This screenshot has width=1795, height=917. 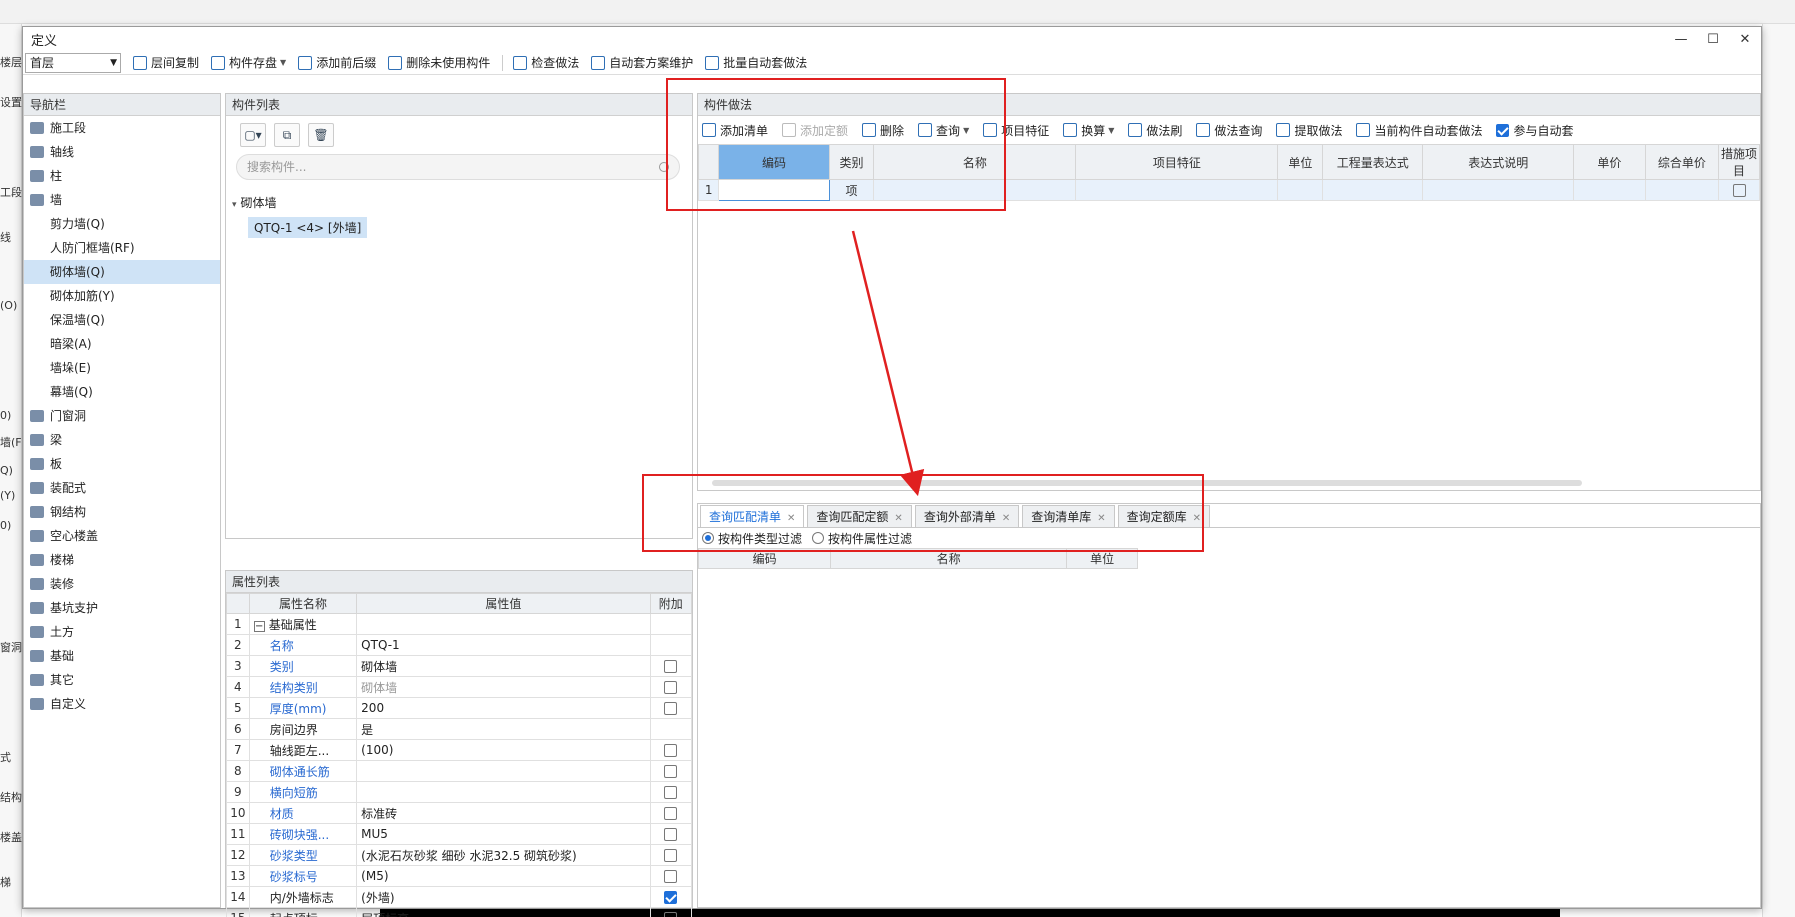 What do you see at coordinates (1713, 39) in the screenshot?
I see `maximize-icon: ☐` at bounding box center [1713, 39].